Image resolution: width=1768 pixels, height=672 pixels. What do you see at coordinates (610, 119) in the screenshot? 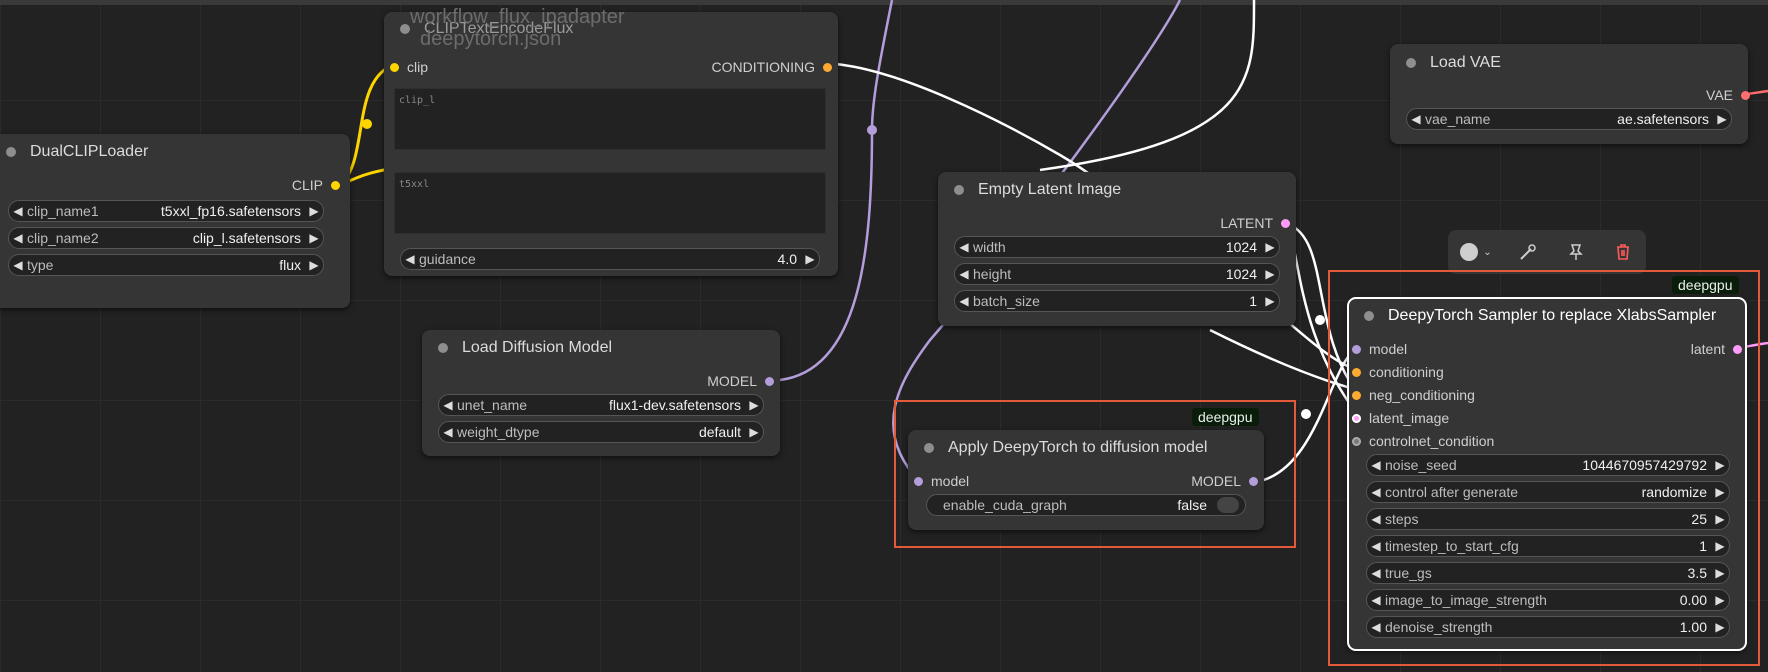
I see `textarea-clip-l: clip_l` at bounding box center [610, 119].